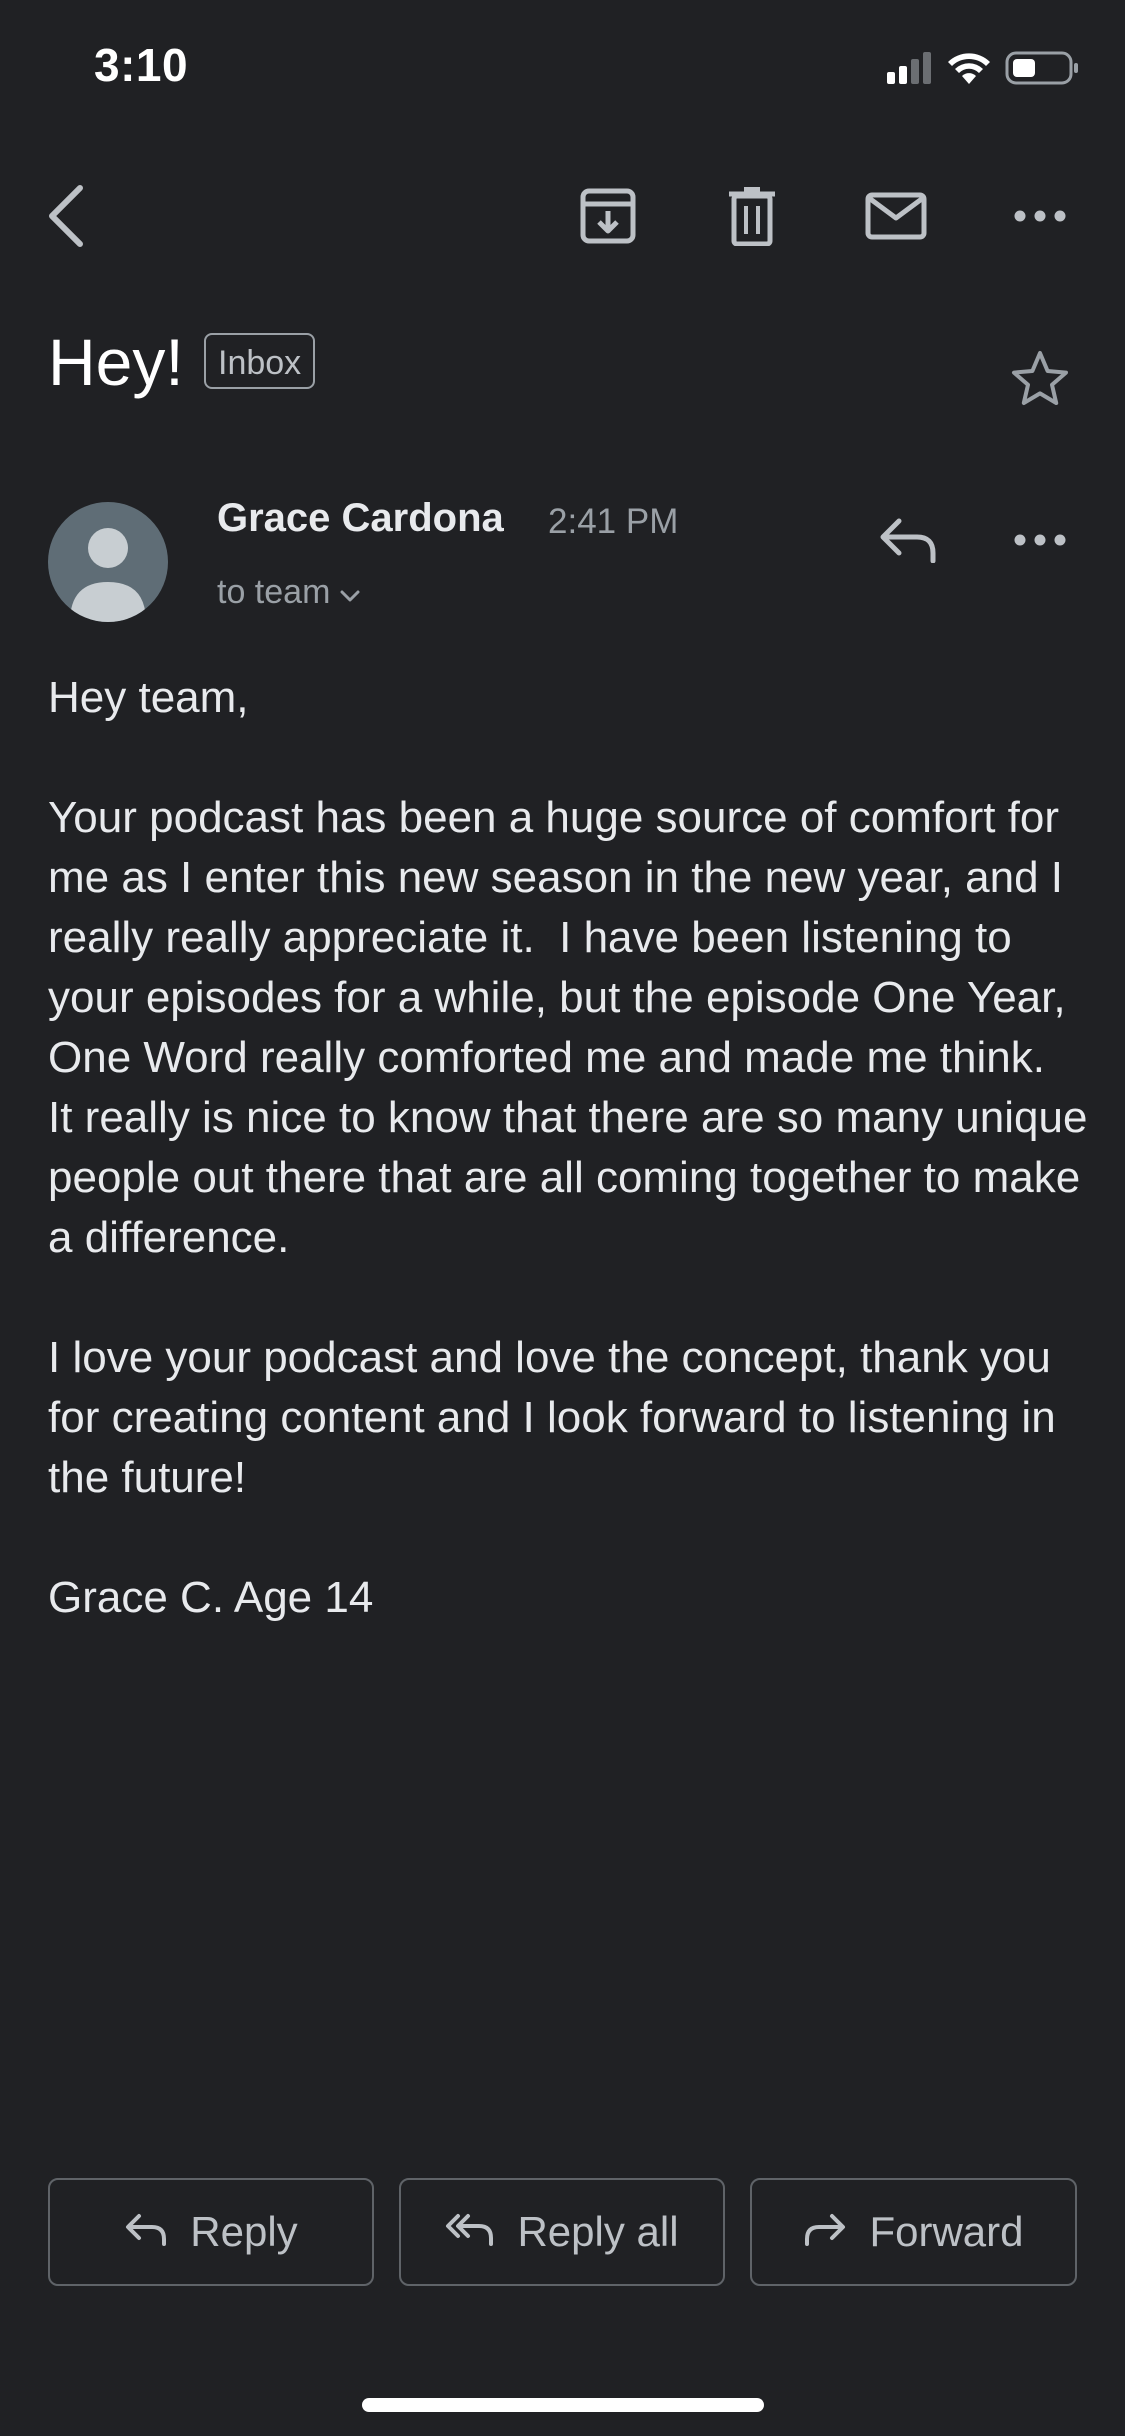 Image resolution: width=1125 pixels, height=2436 pixels. I want to click on sender-name: Grace Cardona, so click(360, 518).